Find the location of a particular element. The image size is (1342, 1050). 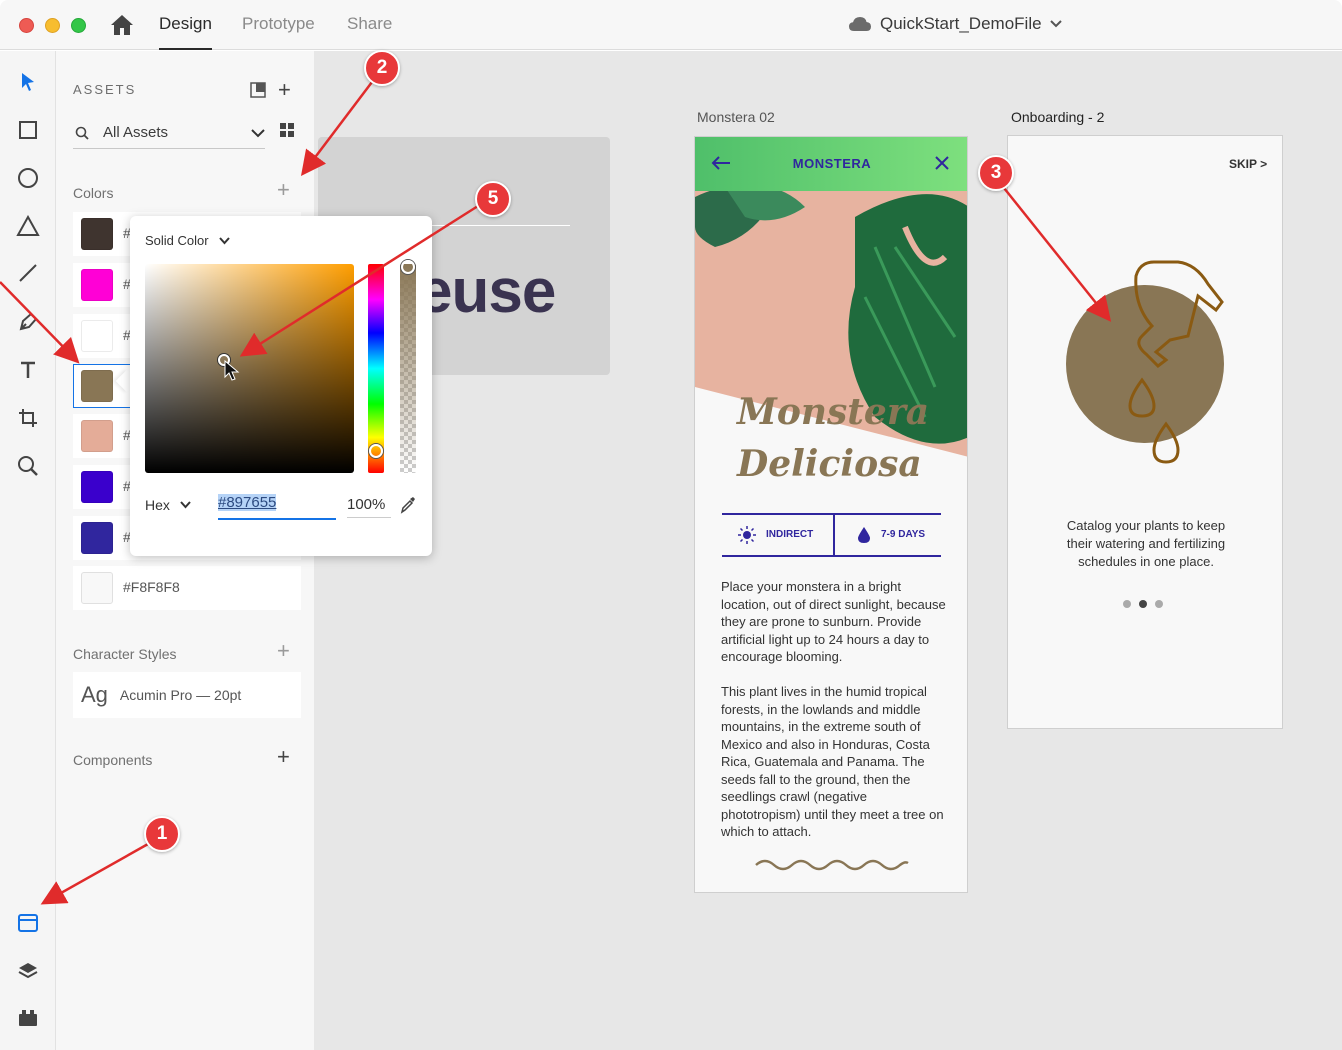

color-swatch-row: #F8F8F8 is located at coordinates (187, 588).